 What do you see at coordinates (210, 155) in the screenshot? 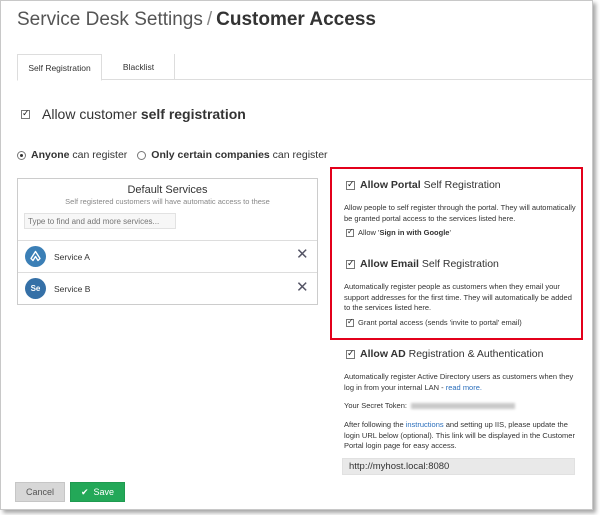
I see `radio-companies-bold: Only certain companies` at bounding box center [210, 155].